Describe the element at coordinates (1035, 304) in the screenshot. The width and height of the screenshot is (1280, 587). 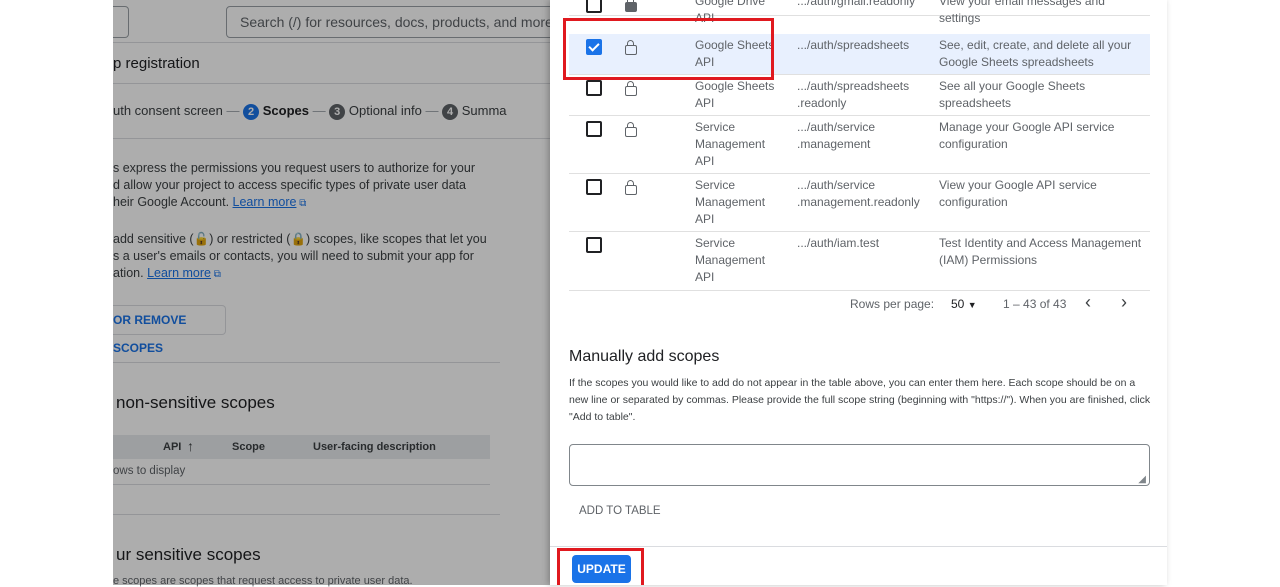
I see `pagination-range: 1 – 43 of 43` at that location.